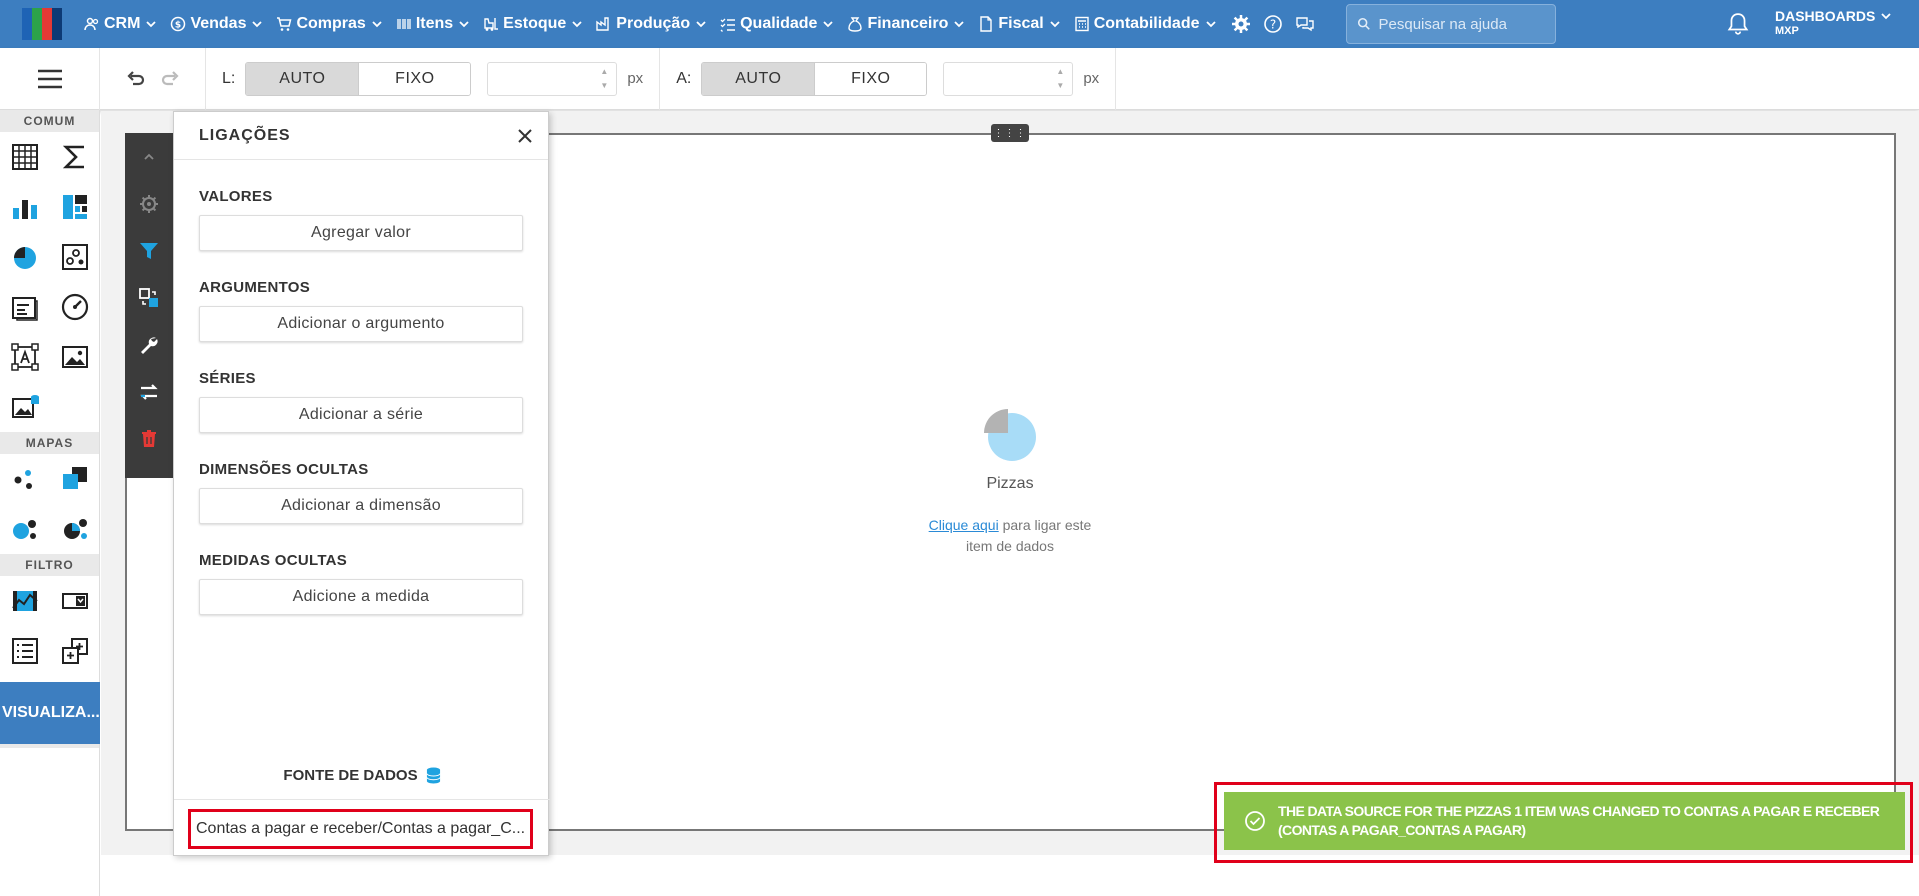 The height and width of the screenshot is (896, 1919). What do you see at coordinates (149, 297) in the screenshot?
I see `convert-item-button` at bounding box center [149, 297].